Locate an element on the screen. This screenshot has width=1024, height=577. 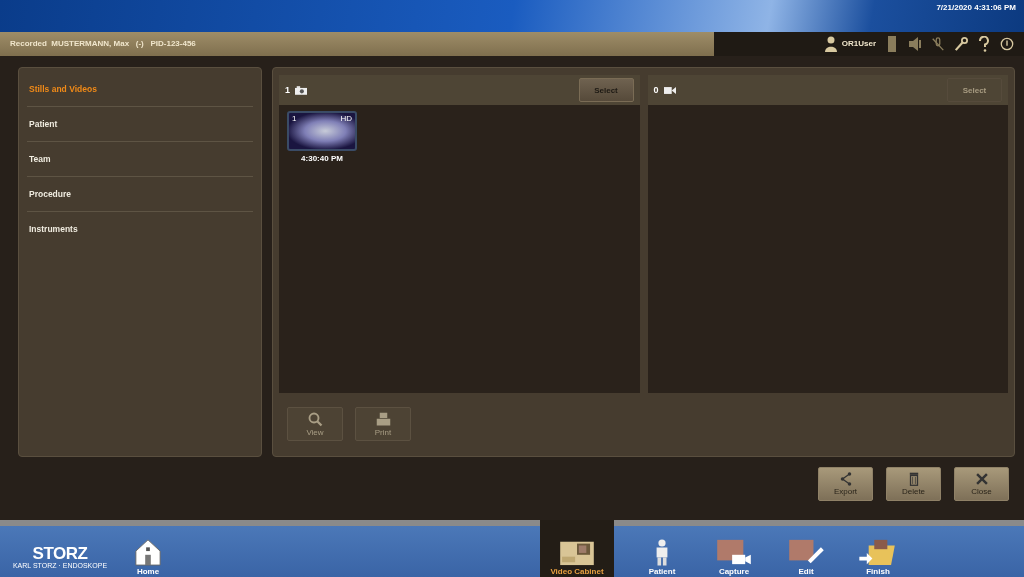
close-button: Close is located at coordinates (981, 484).